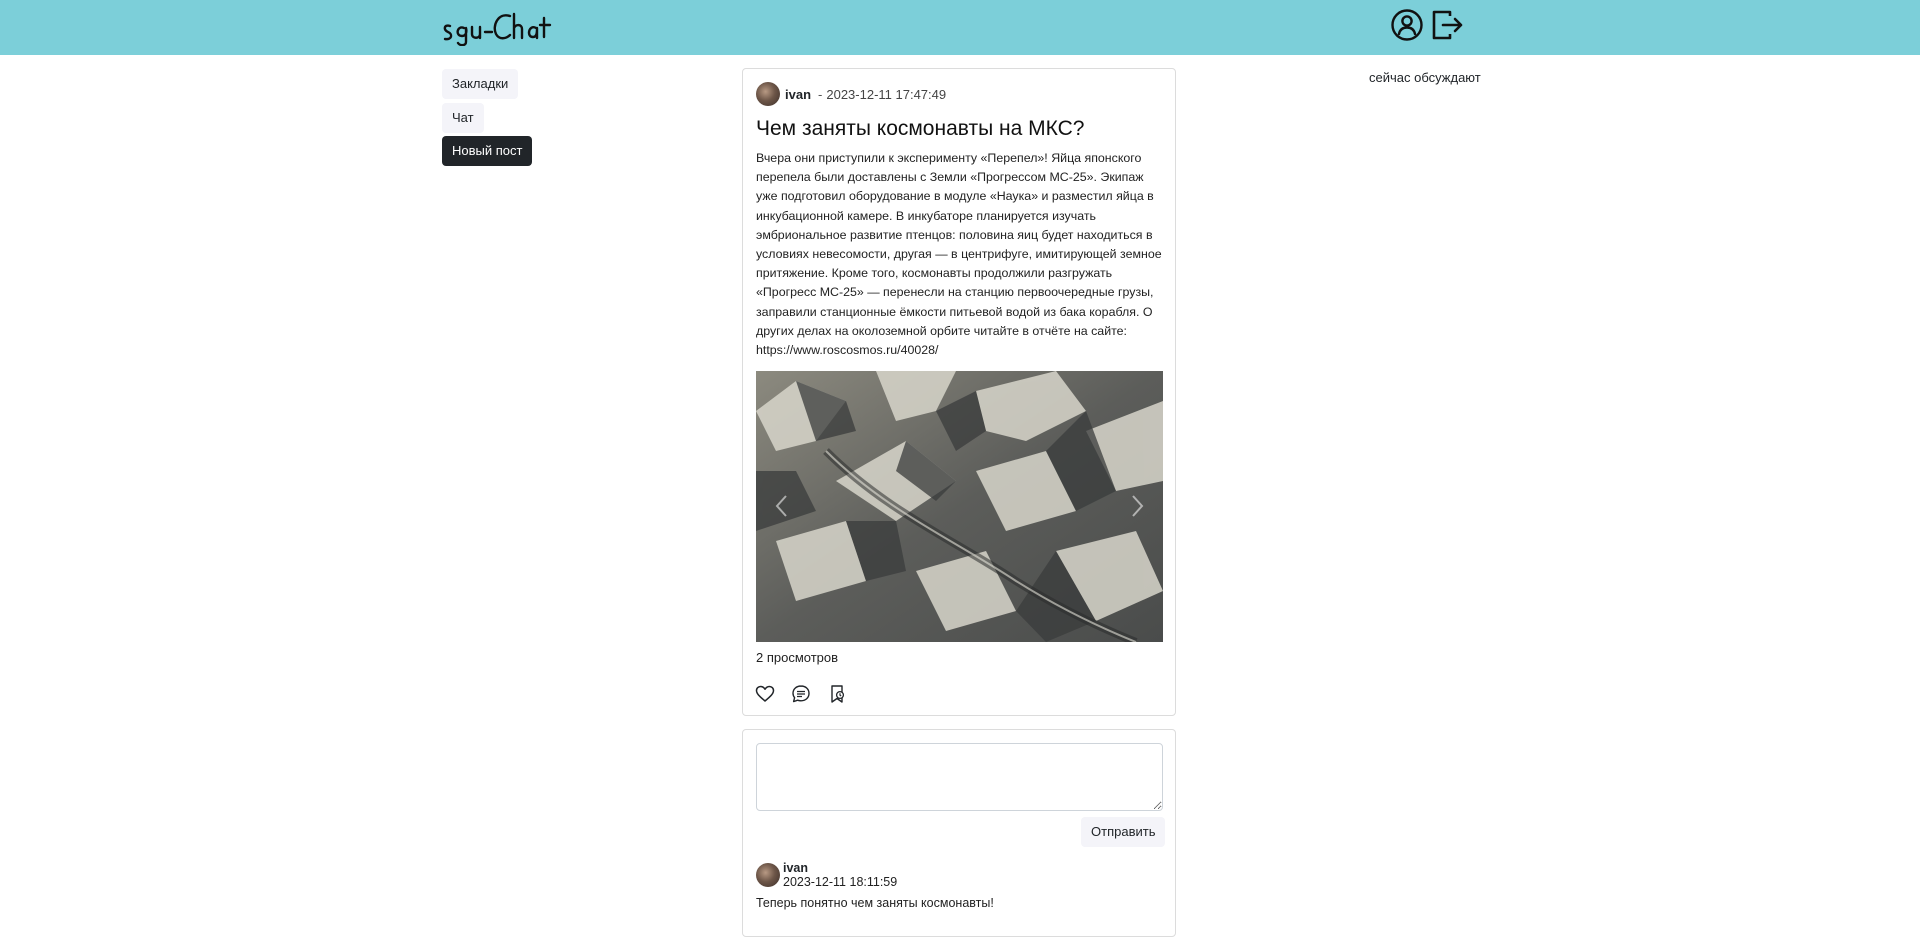  What do you see at coordinates (1137, 506) in the screenshot?
I see `carousel-next-icon` at bounding box center [1137, 506].